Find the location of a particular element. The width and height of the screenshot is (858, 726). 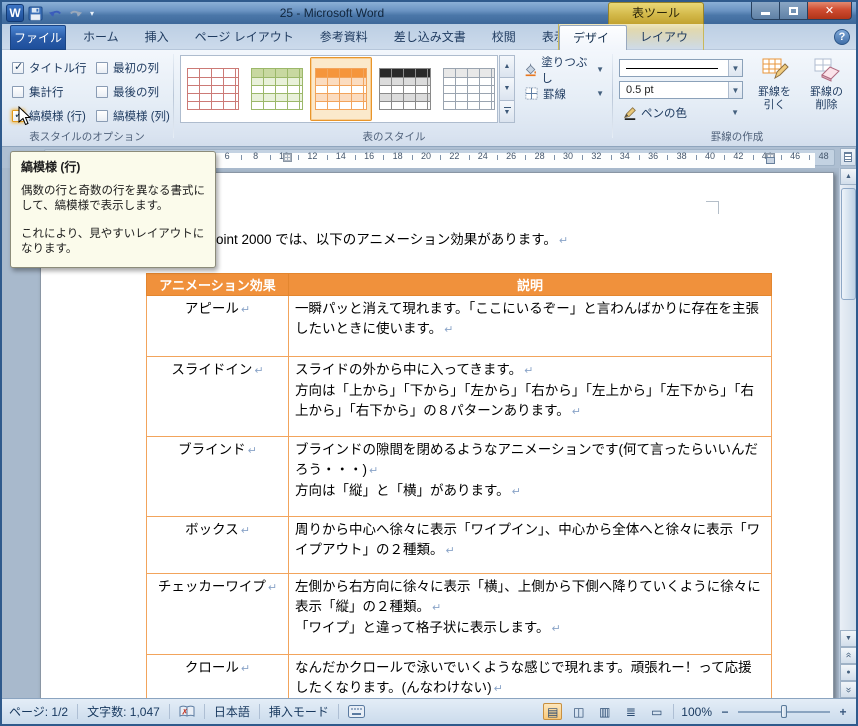

tab-file: ファイル is located at coordinates (38, 37).